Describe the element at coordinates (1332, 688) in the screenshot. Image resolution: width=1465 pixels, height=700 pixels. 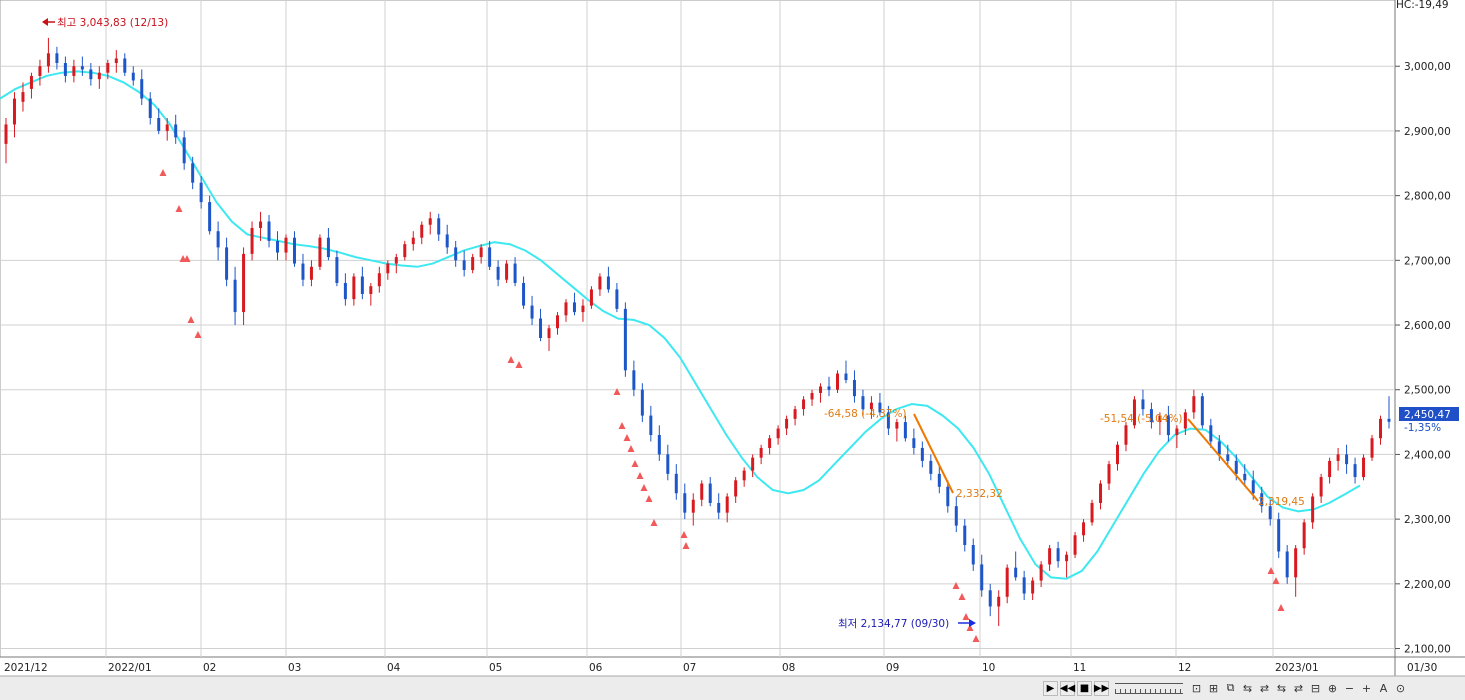
I see `toolbar-icon-9: ⊕` at that location.